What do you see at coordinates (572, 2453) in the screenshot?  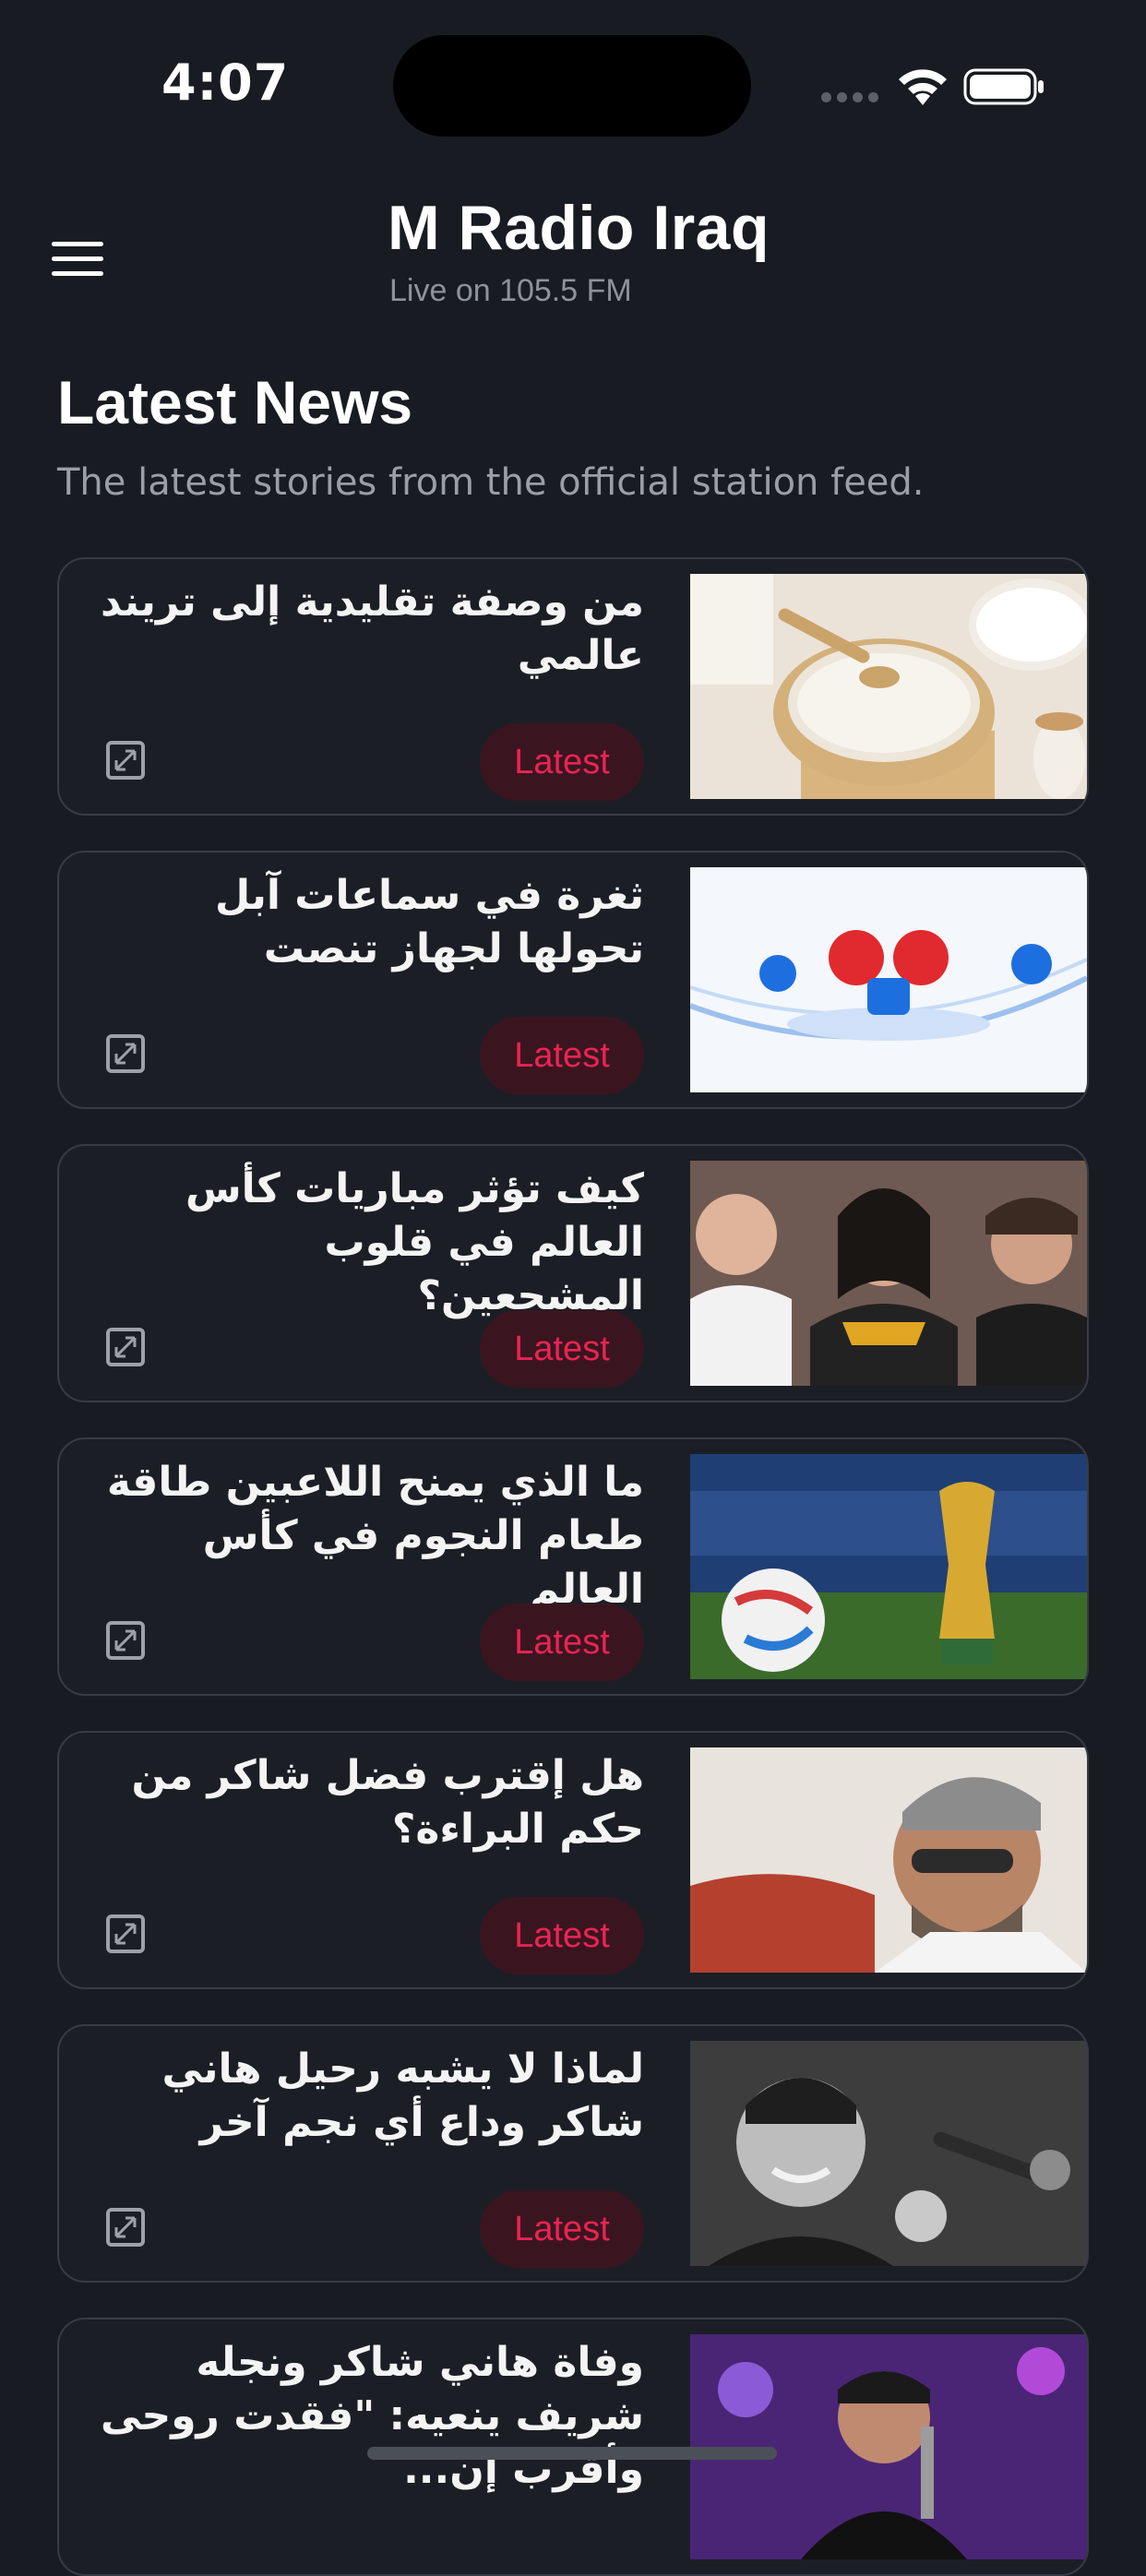 I see `home-indicator` at bounding box center [572, 2453].